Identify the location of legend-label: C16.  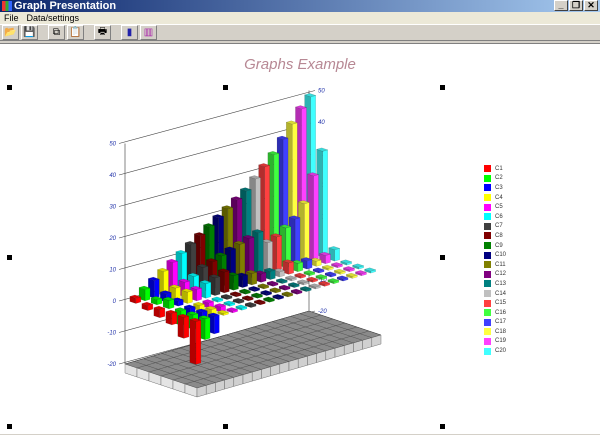
(501, 312).